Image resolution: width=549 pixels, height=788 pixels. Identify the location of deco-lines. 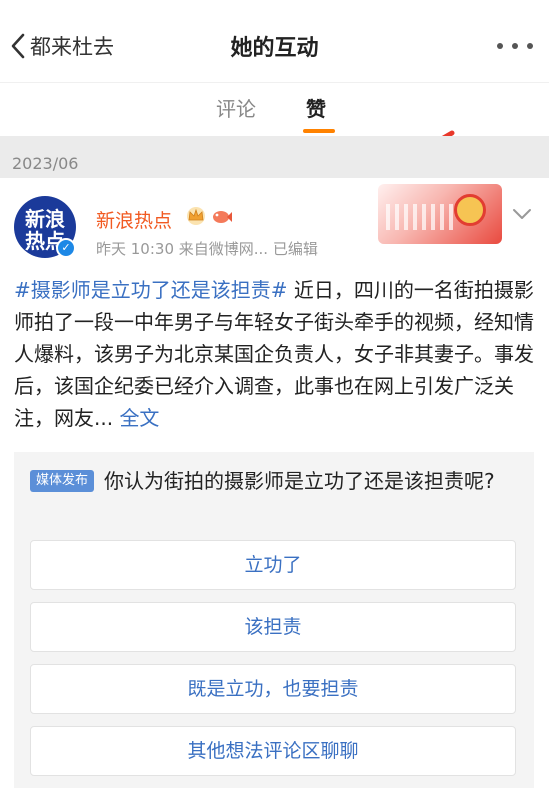
(421, 217).